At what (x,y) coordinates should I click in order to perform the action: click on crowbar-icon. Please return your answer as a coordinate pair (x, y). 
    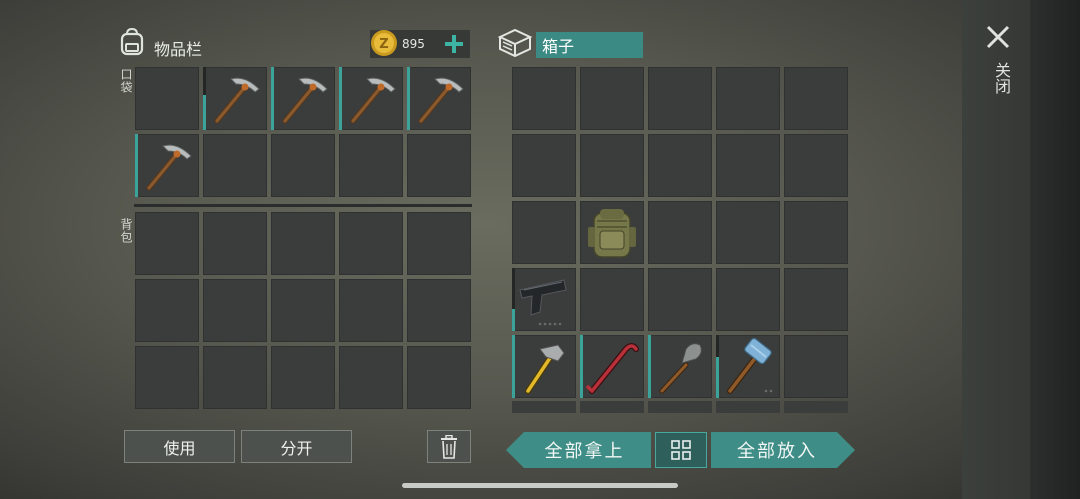
    Looking at the image, I should click on (612, 368).